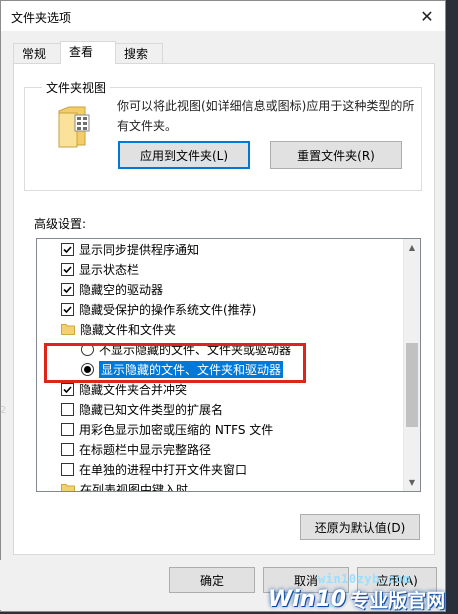 The image size is (458, 614). I want to click on site-watermark: win10zyb.com Win10 专业版官网, so click(358, 591).